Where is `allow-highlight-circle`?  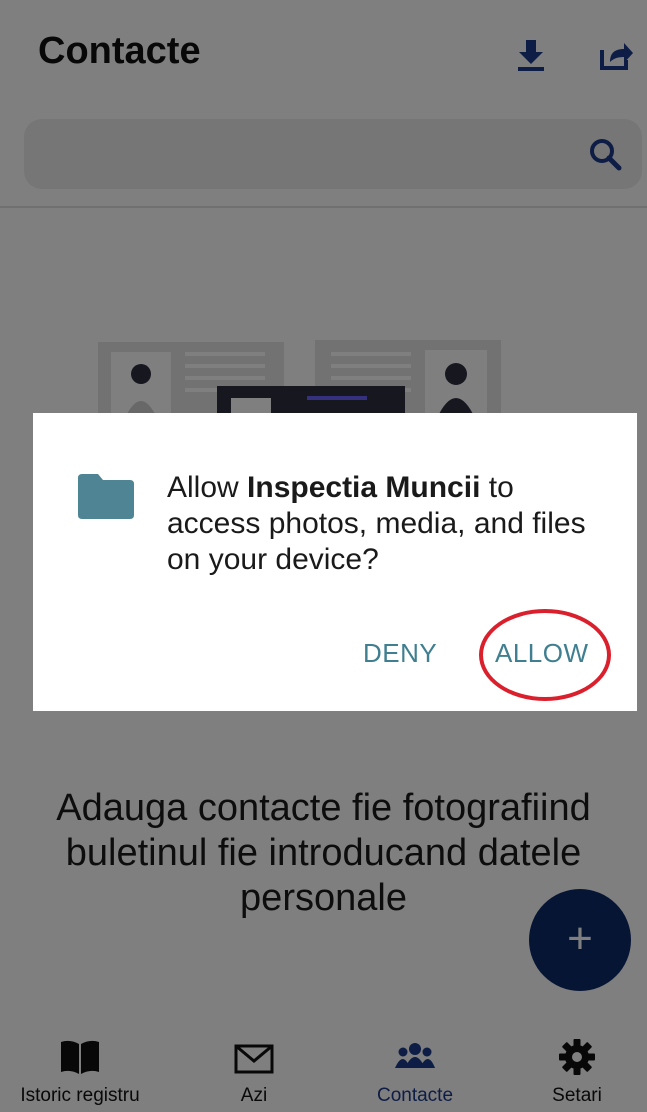 allow-highlight-circle is located at coordinates (545, 655).